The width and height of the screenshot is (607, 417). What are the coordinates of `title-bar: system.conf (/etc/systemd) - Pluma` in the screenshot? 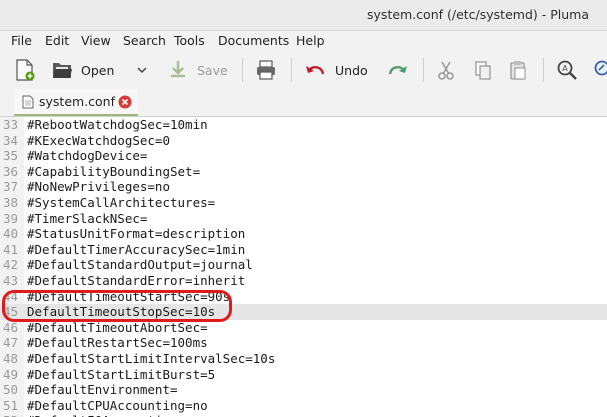 It's located at (303, 15).